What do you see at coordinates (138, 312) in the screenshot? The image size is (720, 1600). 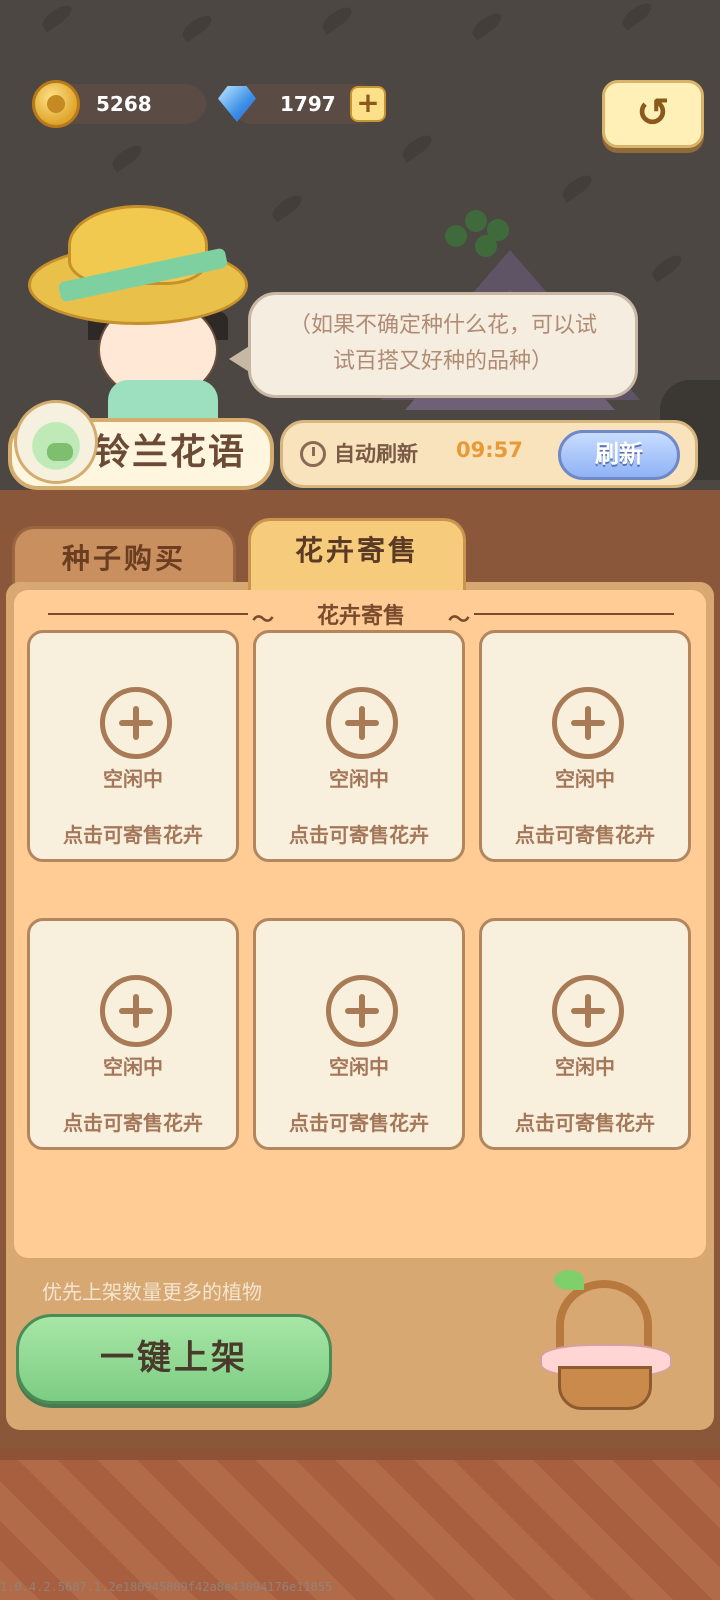 I see `shopkeeper-character` at bounding box center [138, 312].